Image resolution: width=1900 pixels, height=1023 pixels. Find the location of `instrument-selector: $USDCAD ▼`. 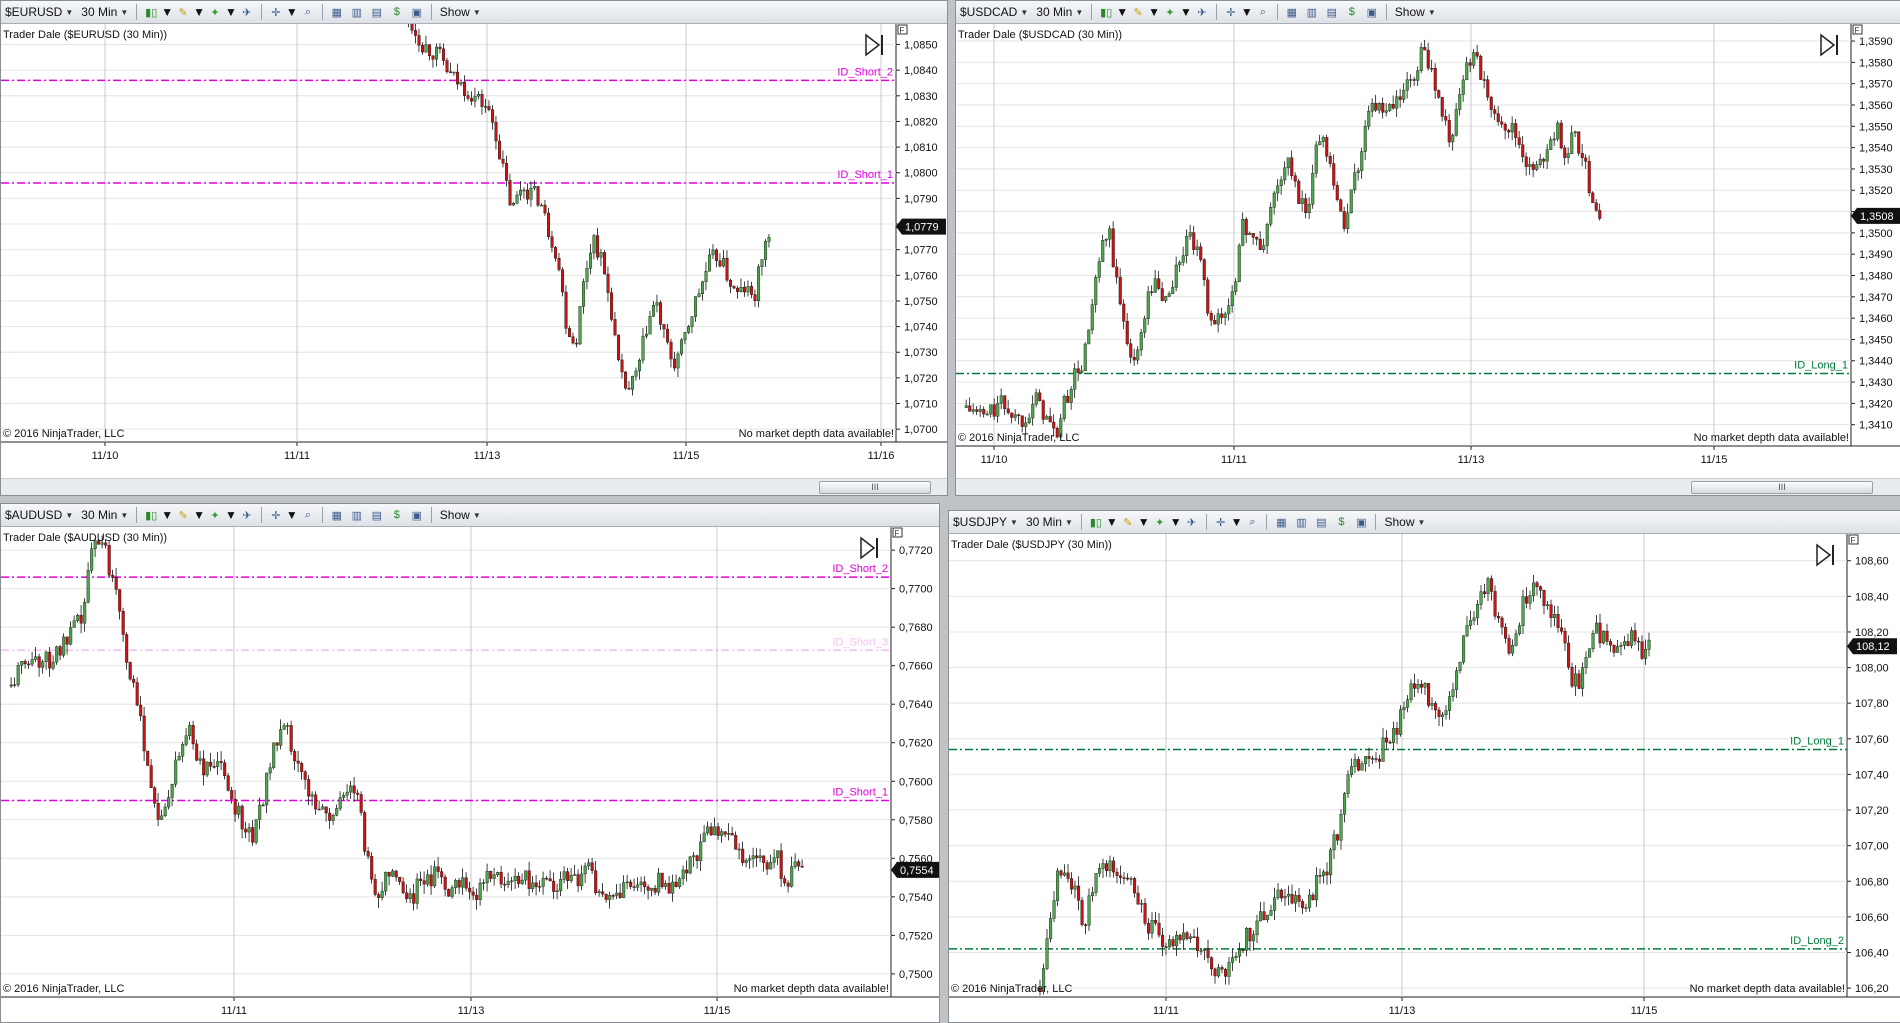

instrument-selector: $USDCAD ▼ is located at coordinates (994, 12).